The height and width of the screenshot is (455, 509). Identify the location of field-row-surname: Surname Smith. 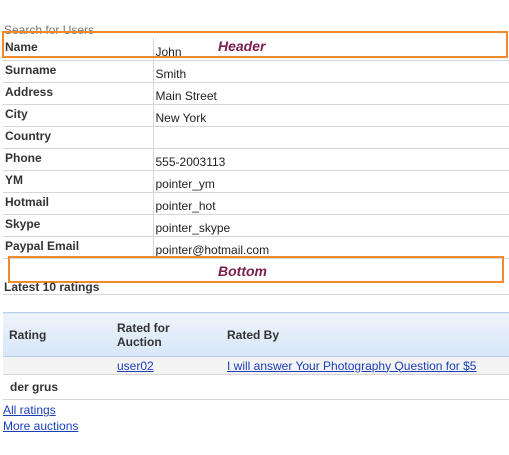
(256, 71).